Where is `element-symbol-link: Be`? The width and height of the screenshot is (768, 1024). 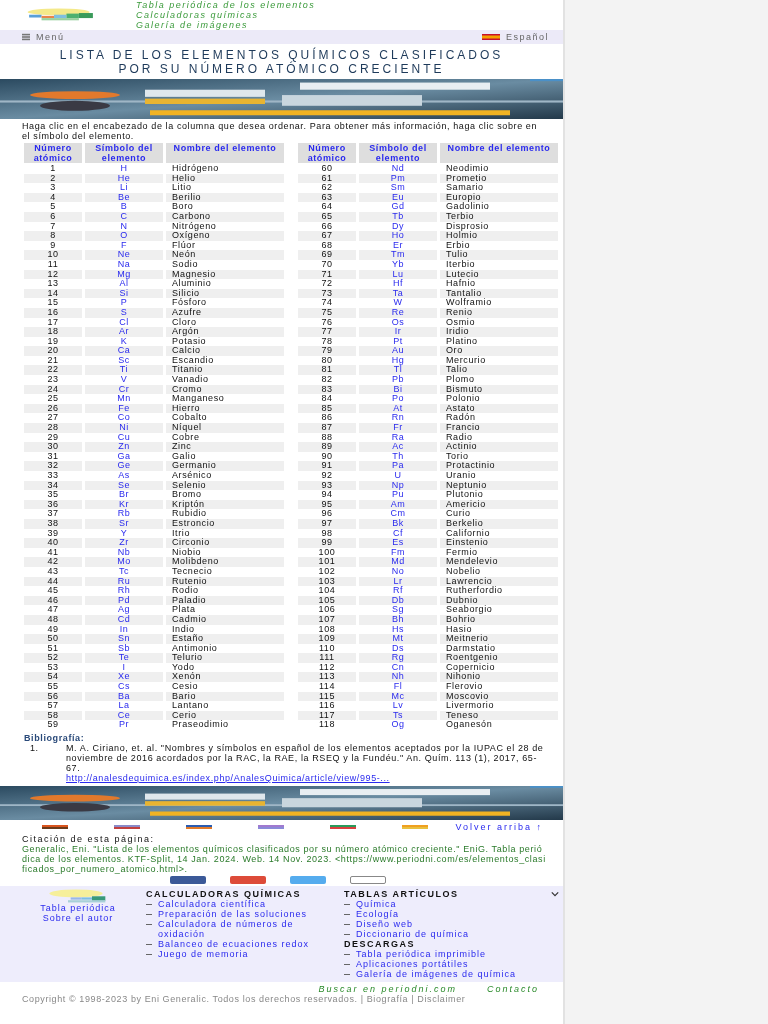 element-symbol-link: Be is located at coordinates (124, 196).